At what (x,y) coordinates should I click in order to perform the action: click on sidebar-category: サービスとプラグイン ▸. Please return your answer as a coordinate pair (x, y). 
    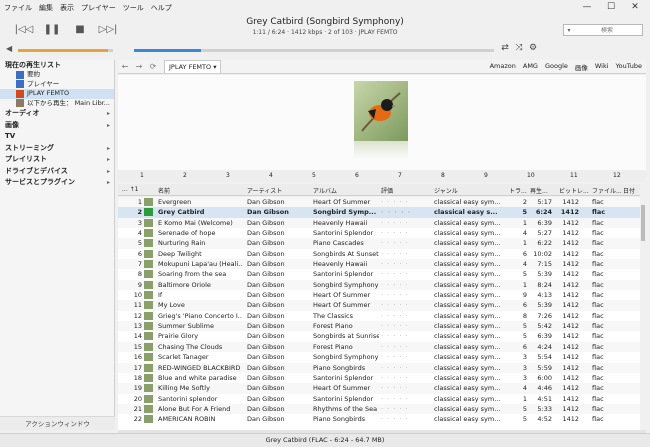
    Looking at the image, I should click on (57, 183).